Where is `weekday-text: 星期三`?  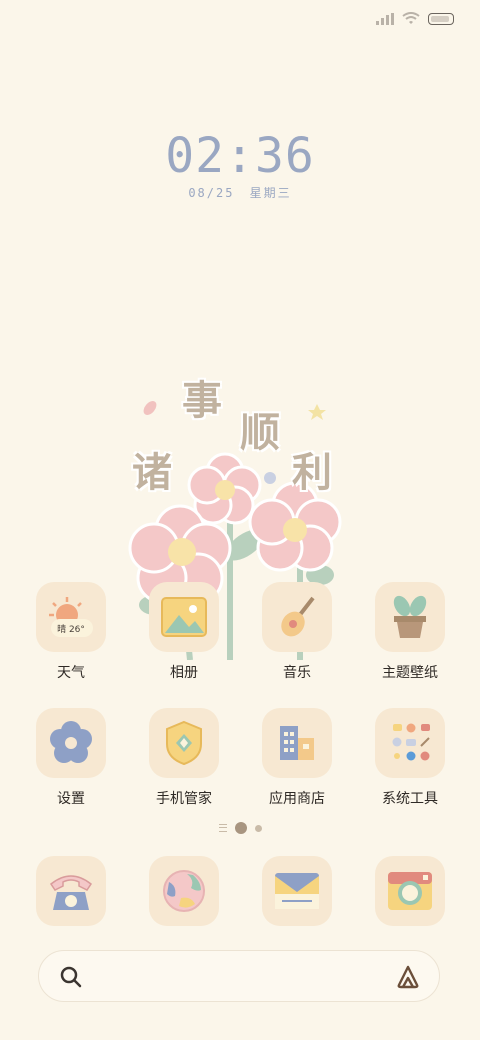 weekday-text: 星期三 is located at coordinates (270, 193).